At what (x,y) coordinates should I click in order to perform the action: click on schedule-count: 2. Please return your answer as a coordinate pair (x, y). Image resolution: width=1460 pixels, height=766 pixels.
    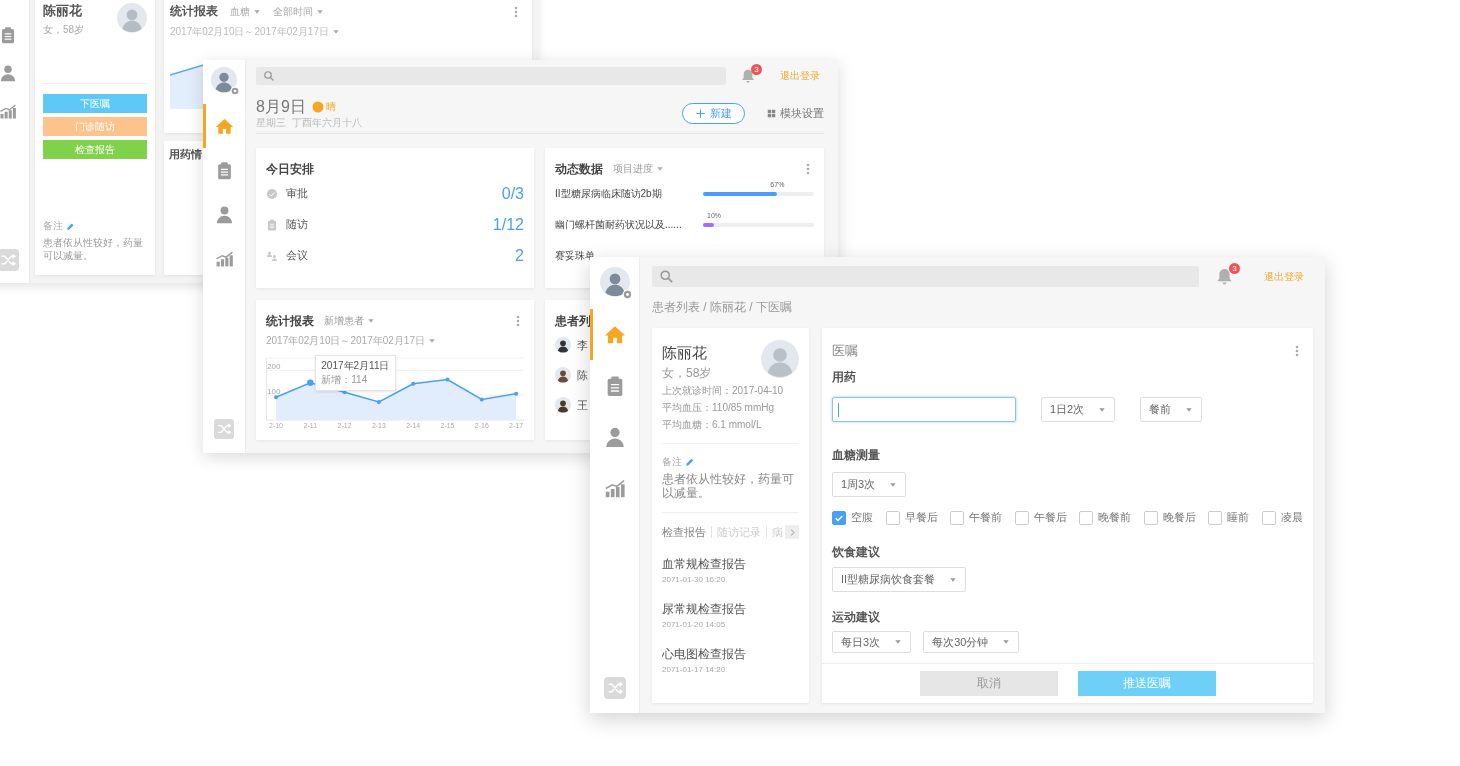
    Looking at the image, I should click on (519, 255).